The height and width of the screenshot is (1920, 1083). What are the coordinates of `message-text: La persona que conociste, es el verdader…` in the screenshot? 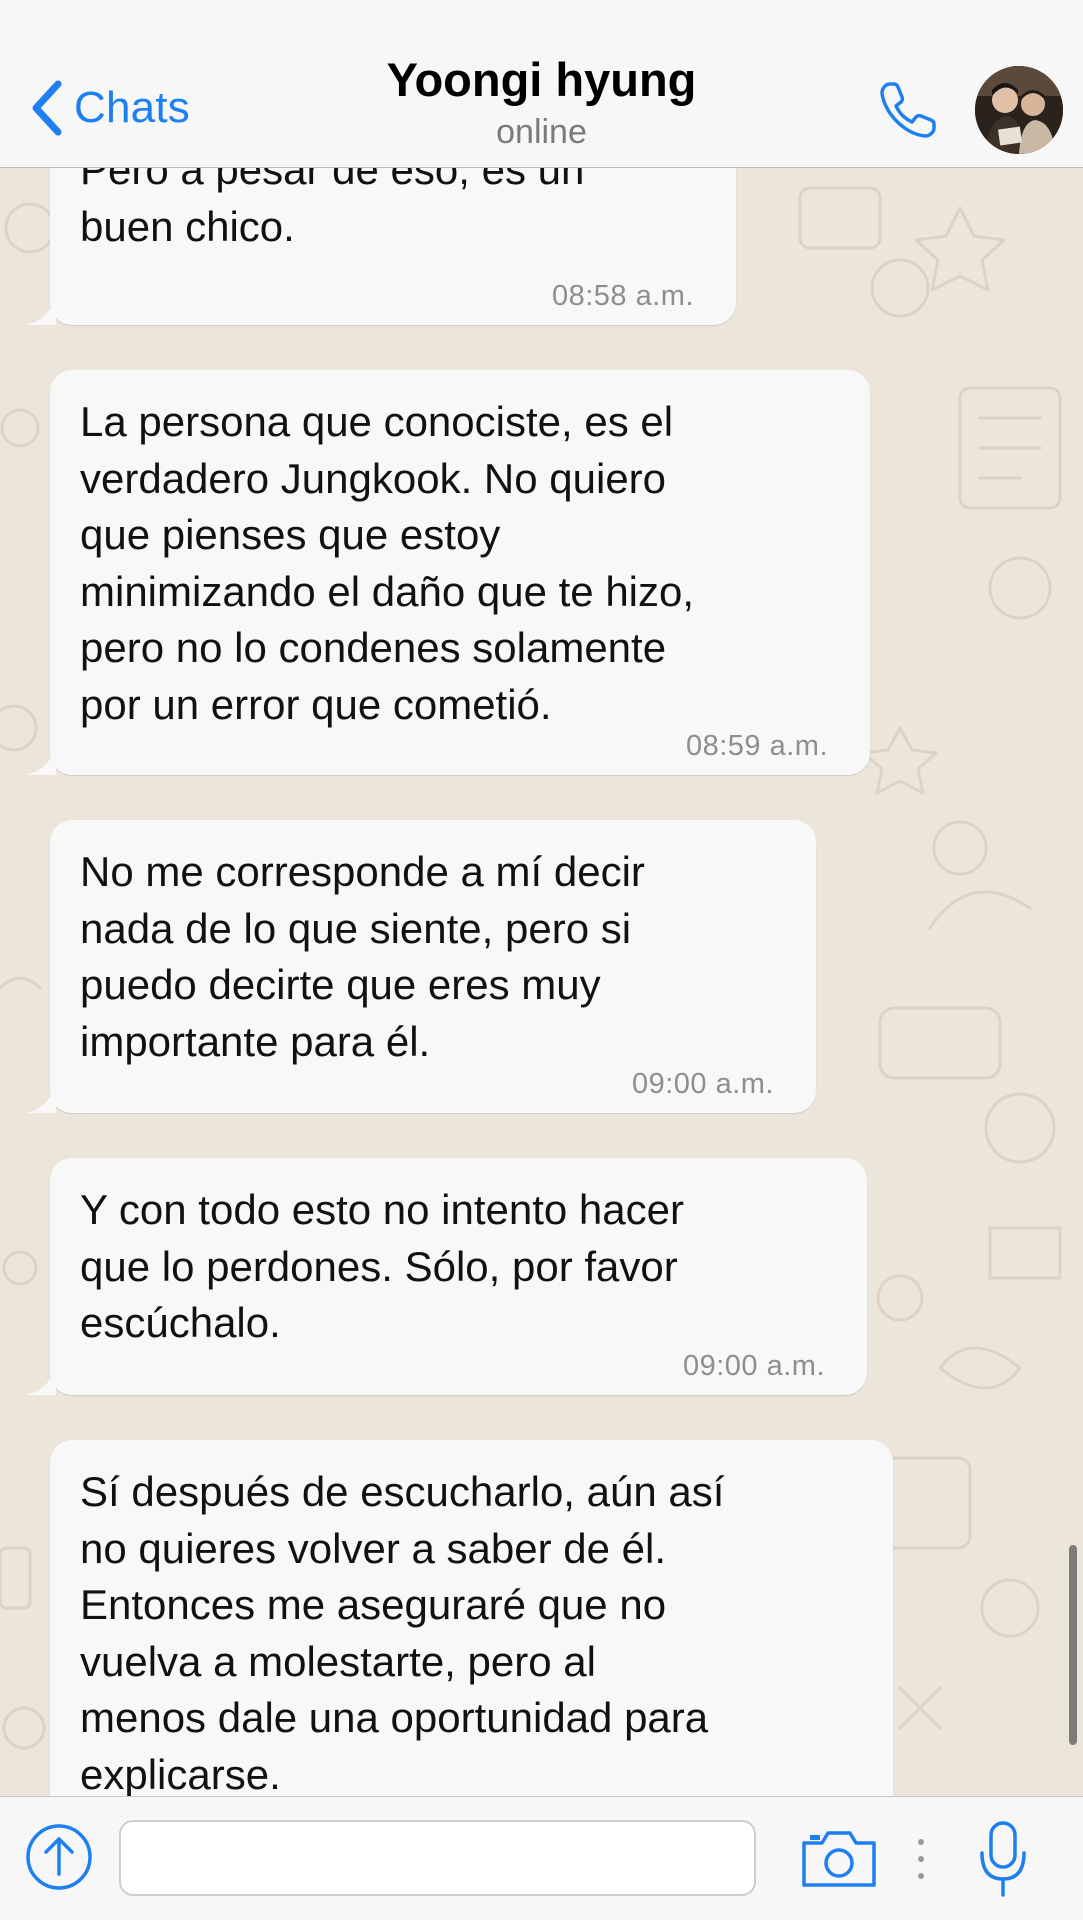 It's located at (387, 563).